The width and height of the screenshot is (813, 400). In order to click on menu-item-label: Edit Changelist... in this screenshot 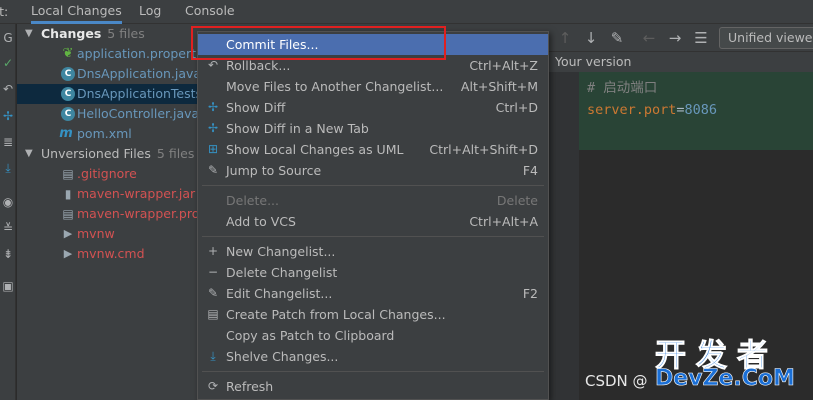, I will do `click(279, 293)`.